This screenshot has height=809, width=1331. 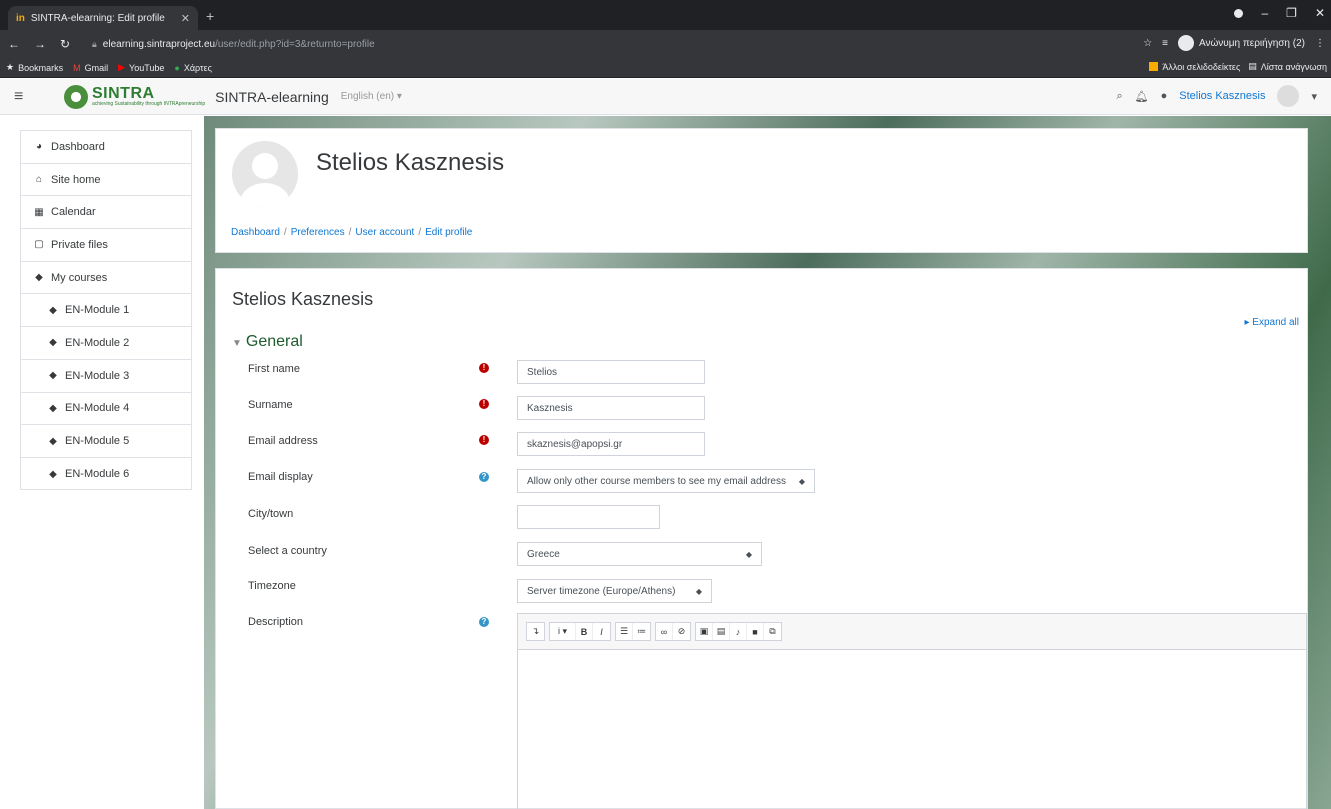 What do you see at coordinates (611, 408) in the screenshot?
I see `surname-input: Kasznesis` at bounding box center [611, 408].